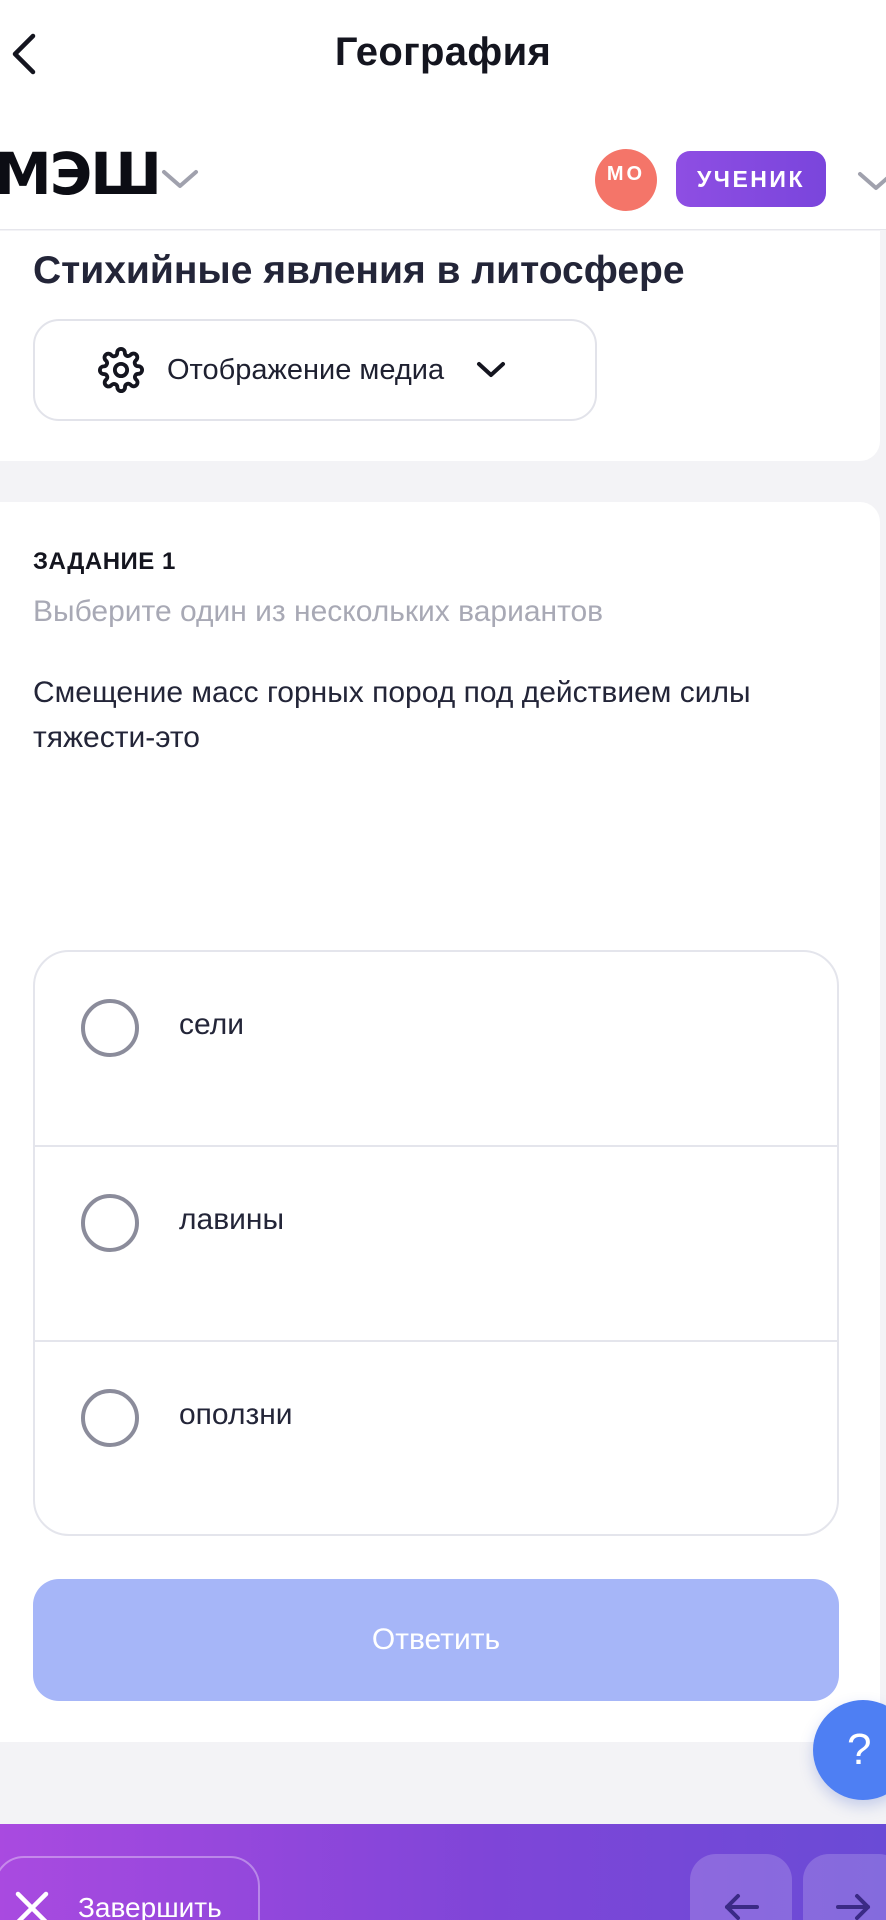 The image size is (886, 1920). I want to click on option-label: оползни, so click(236, 1414).